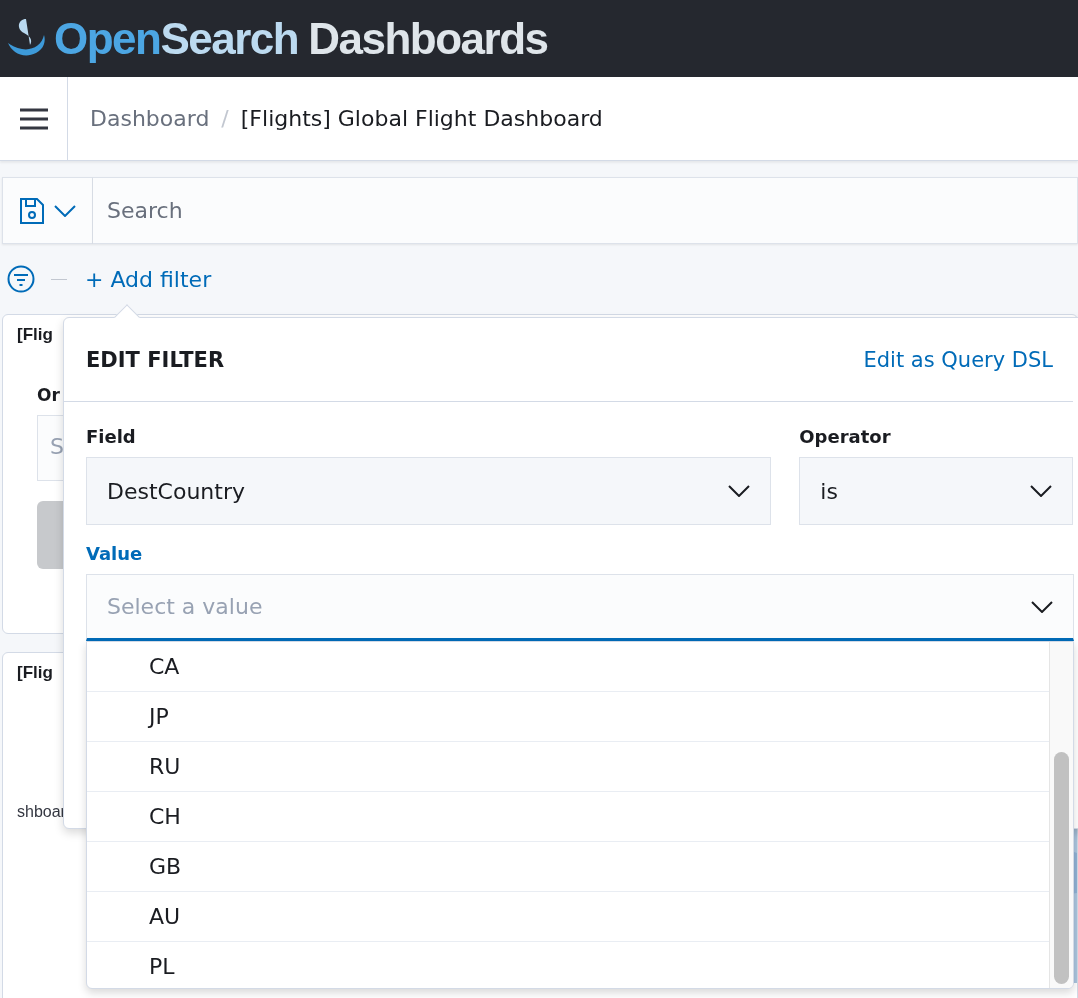  Describe the element at coordinates (31, 210) in the screenshot. I see `save-icon` at that location.